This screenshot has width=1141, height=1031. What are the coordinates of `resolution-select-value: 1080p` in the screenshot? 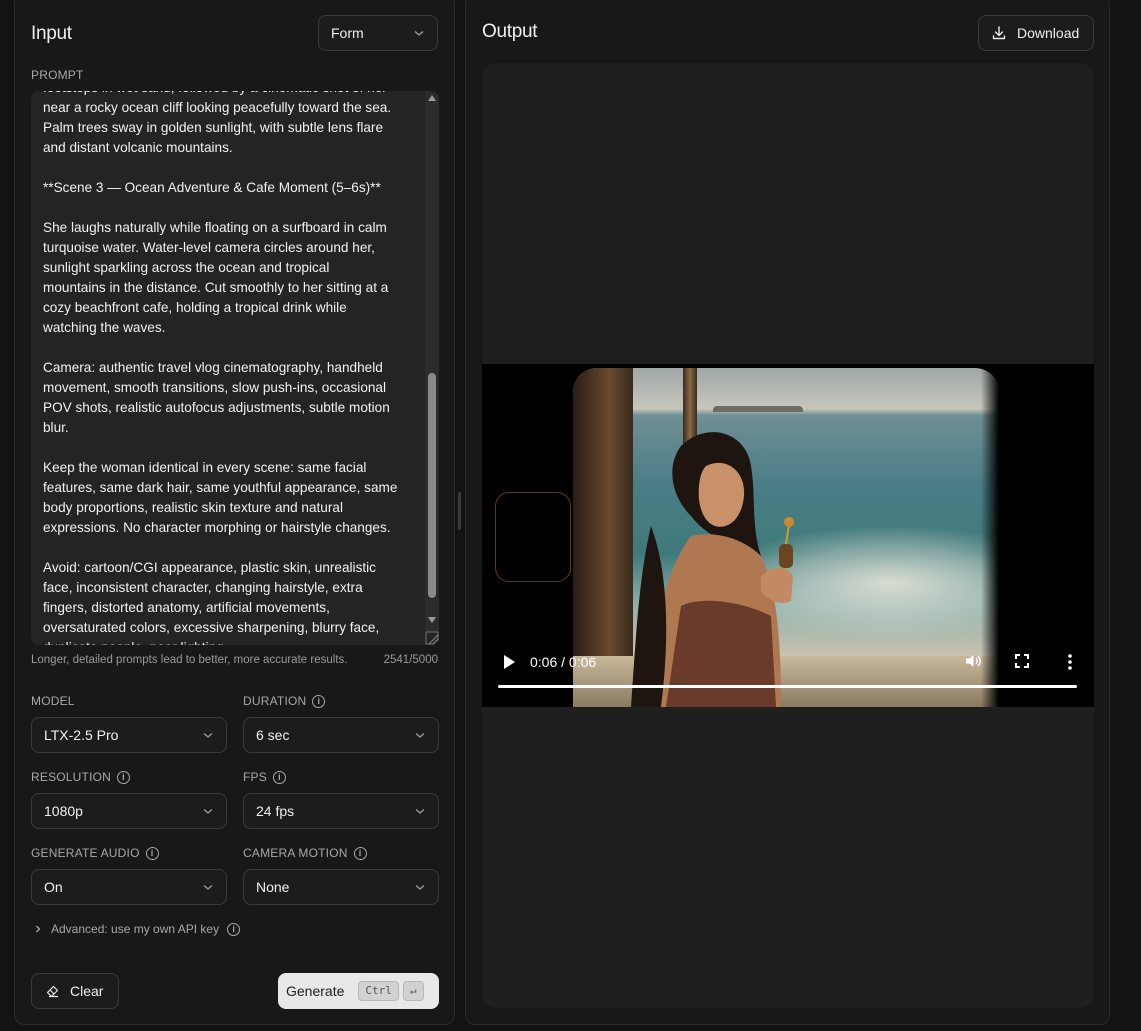 It's located at (63, 811).